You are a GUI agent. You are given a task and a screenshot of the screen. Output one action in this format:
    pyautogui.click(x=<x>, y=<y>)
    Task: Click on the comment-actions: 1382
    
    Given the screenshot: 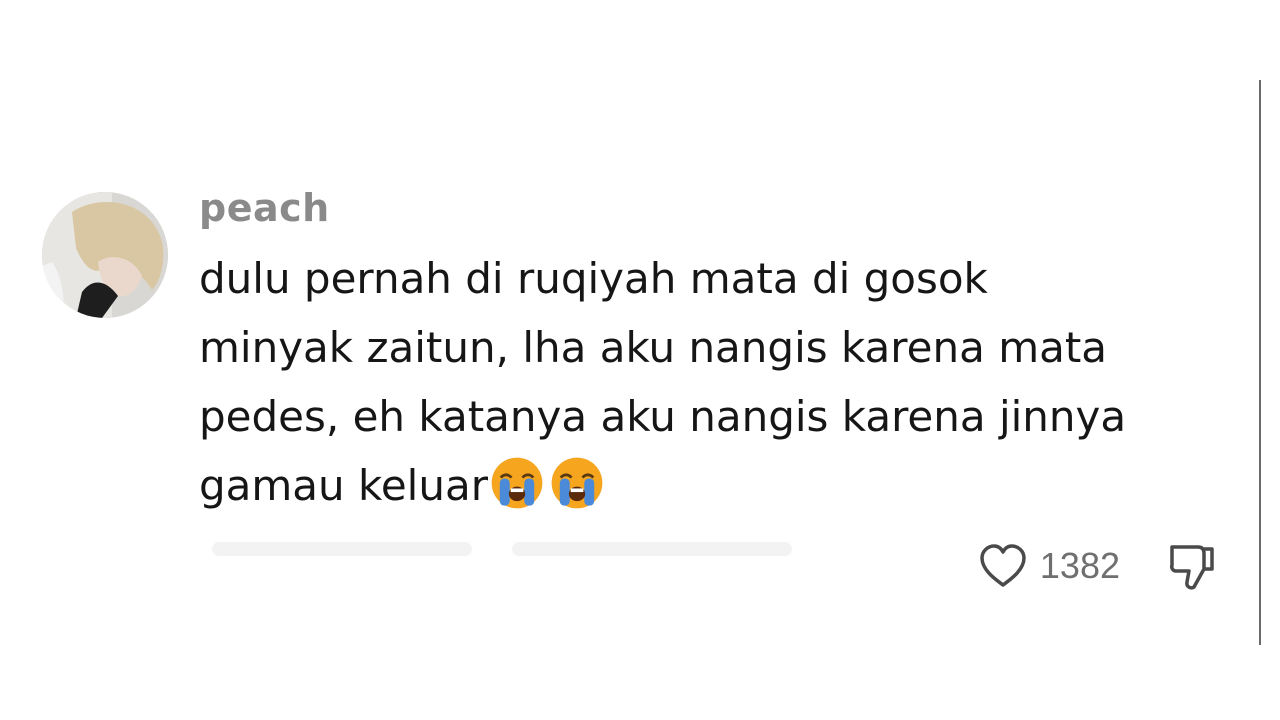 What is the action you would take?
    pyautogui.click(x=1097, y=566)
    